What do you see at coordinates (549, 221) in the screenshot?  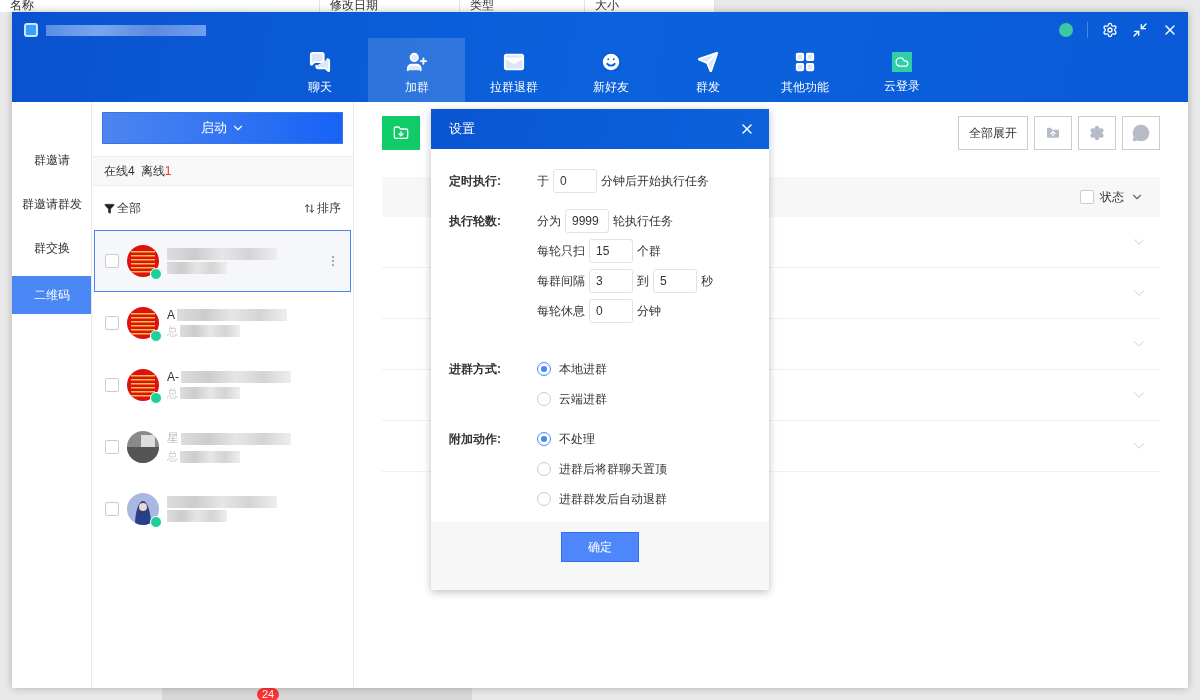 I see `field-text: 分为` at bounding box center [549, 221].